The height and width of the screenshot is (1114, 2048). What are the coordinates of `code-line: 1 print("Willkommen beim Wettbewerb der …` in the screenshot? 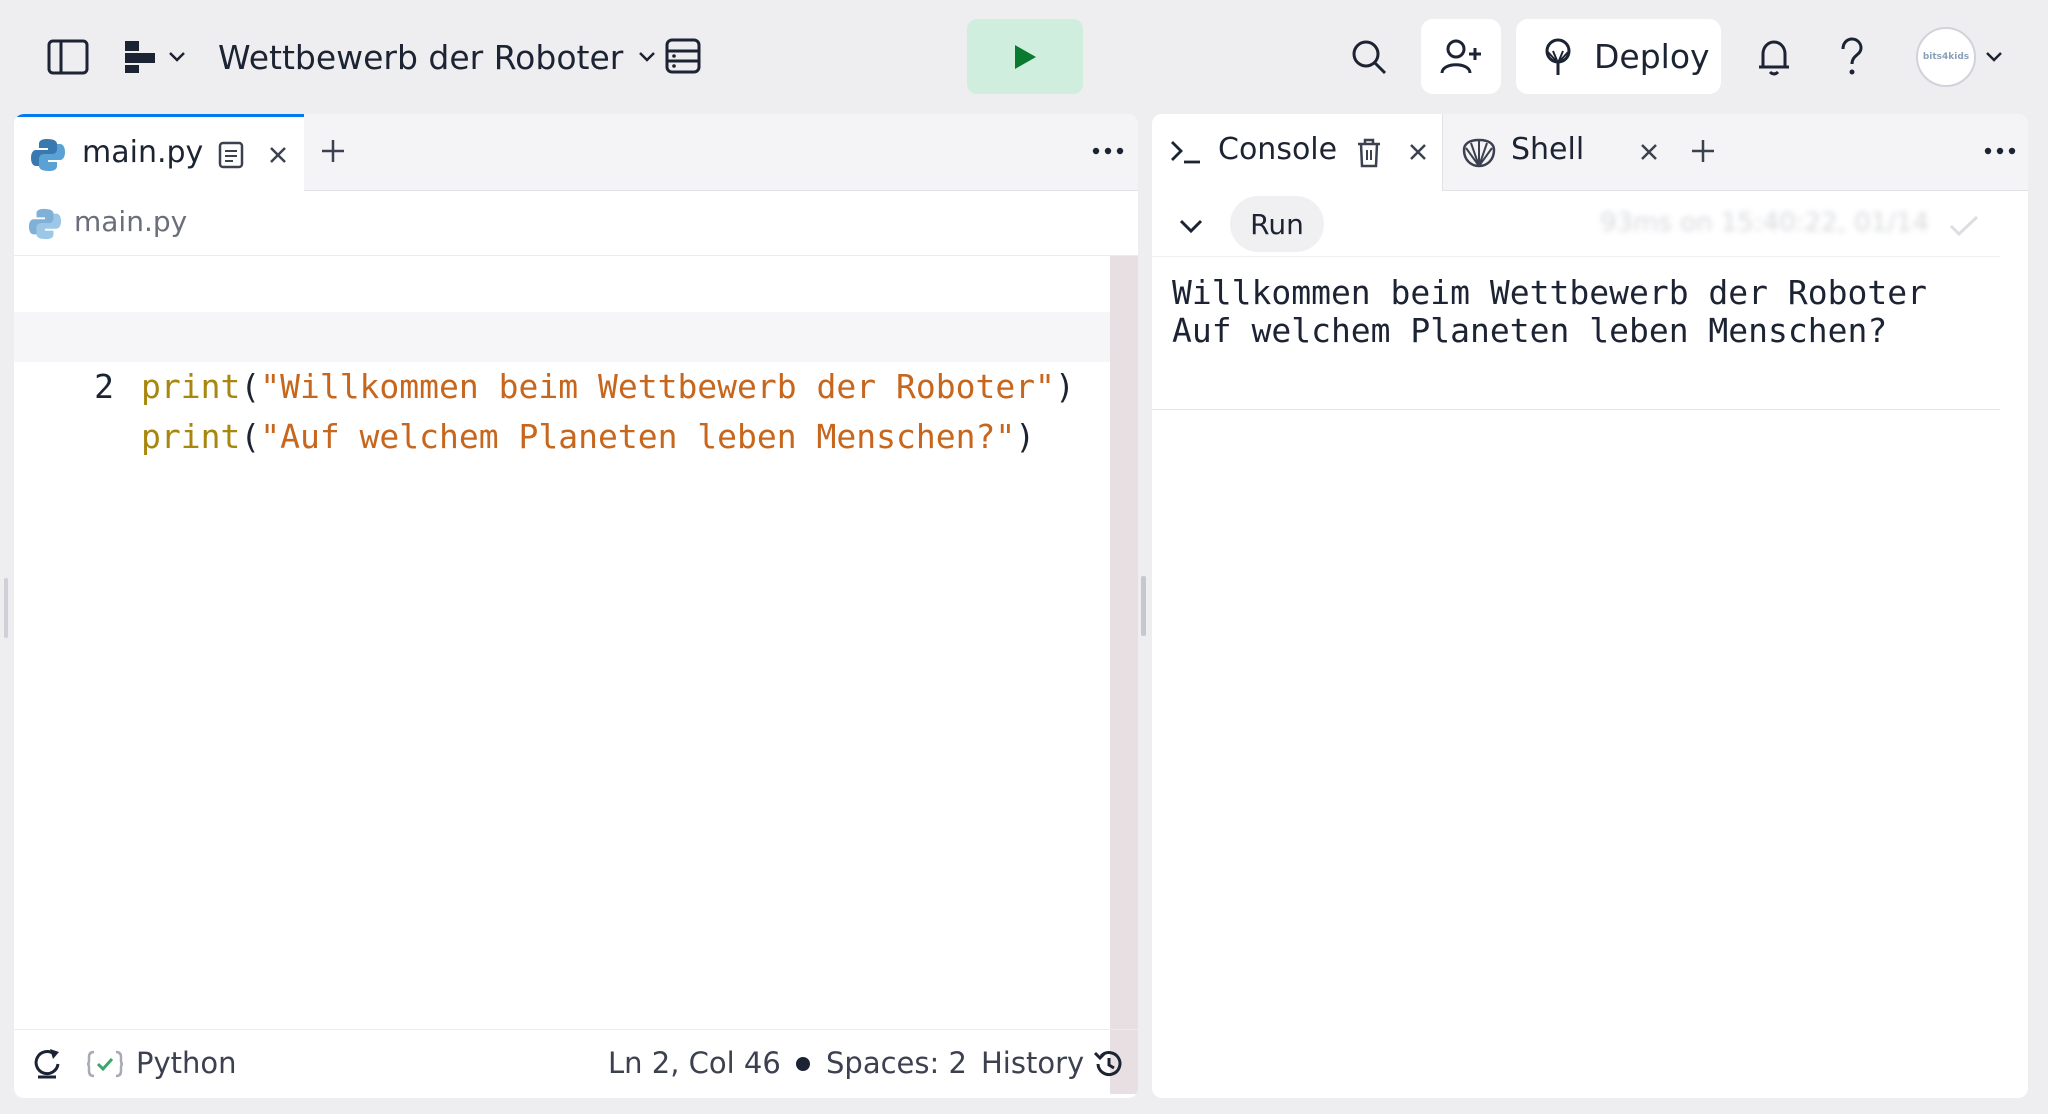 It's located at (562, 334).